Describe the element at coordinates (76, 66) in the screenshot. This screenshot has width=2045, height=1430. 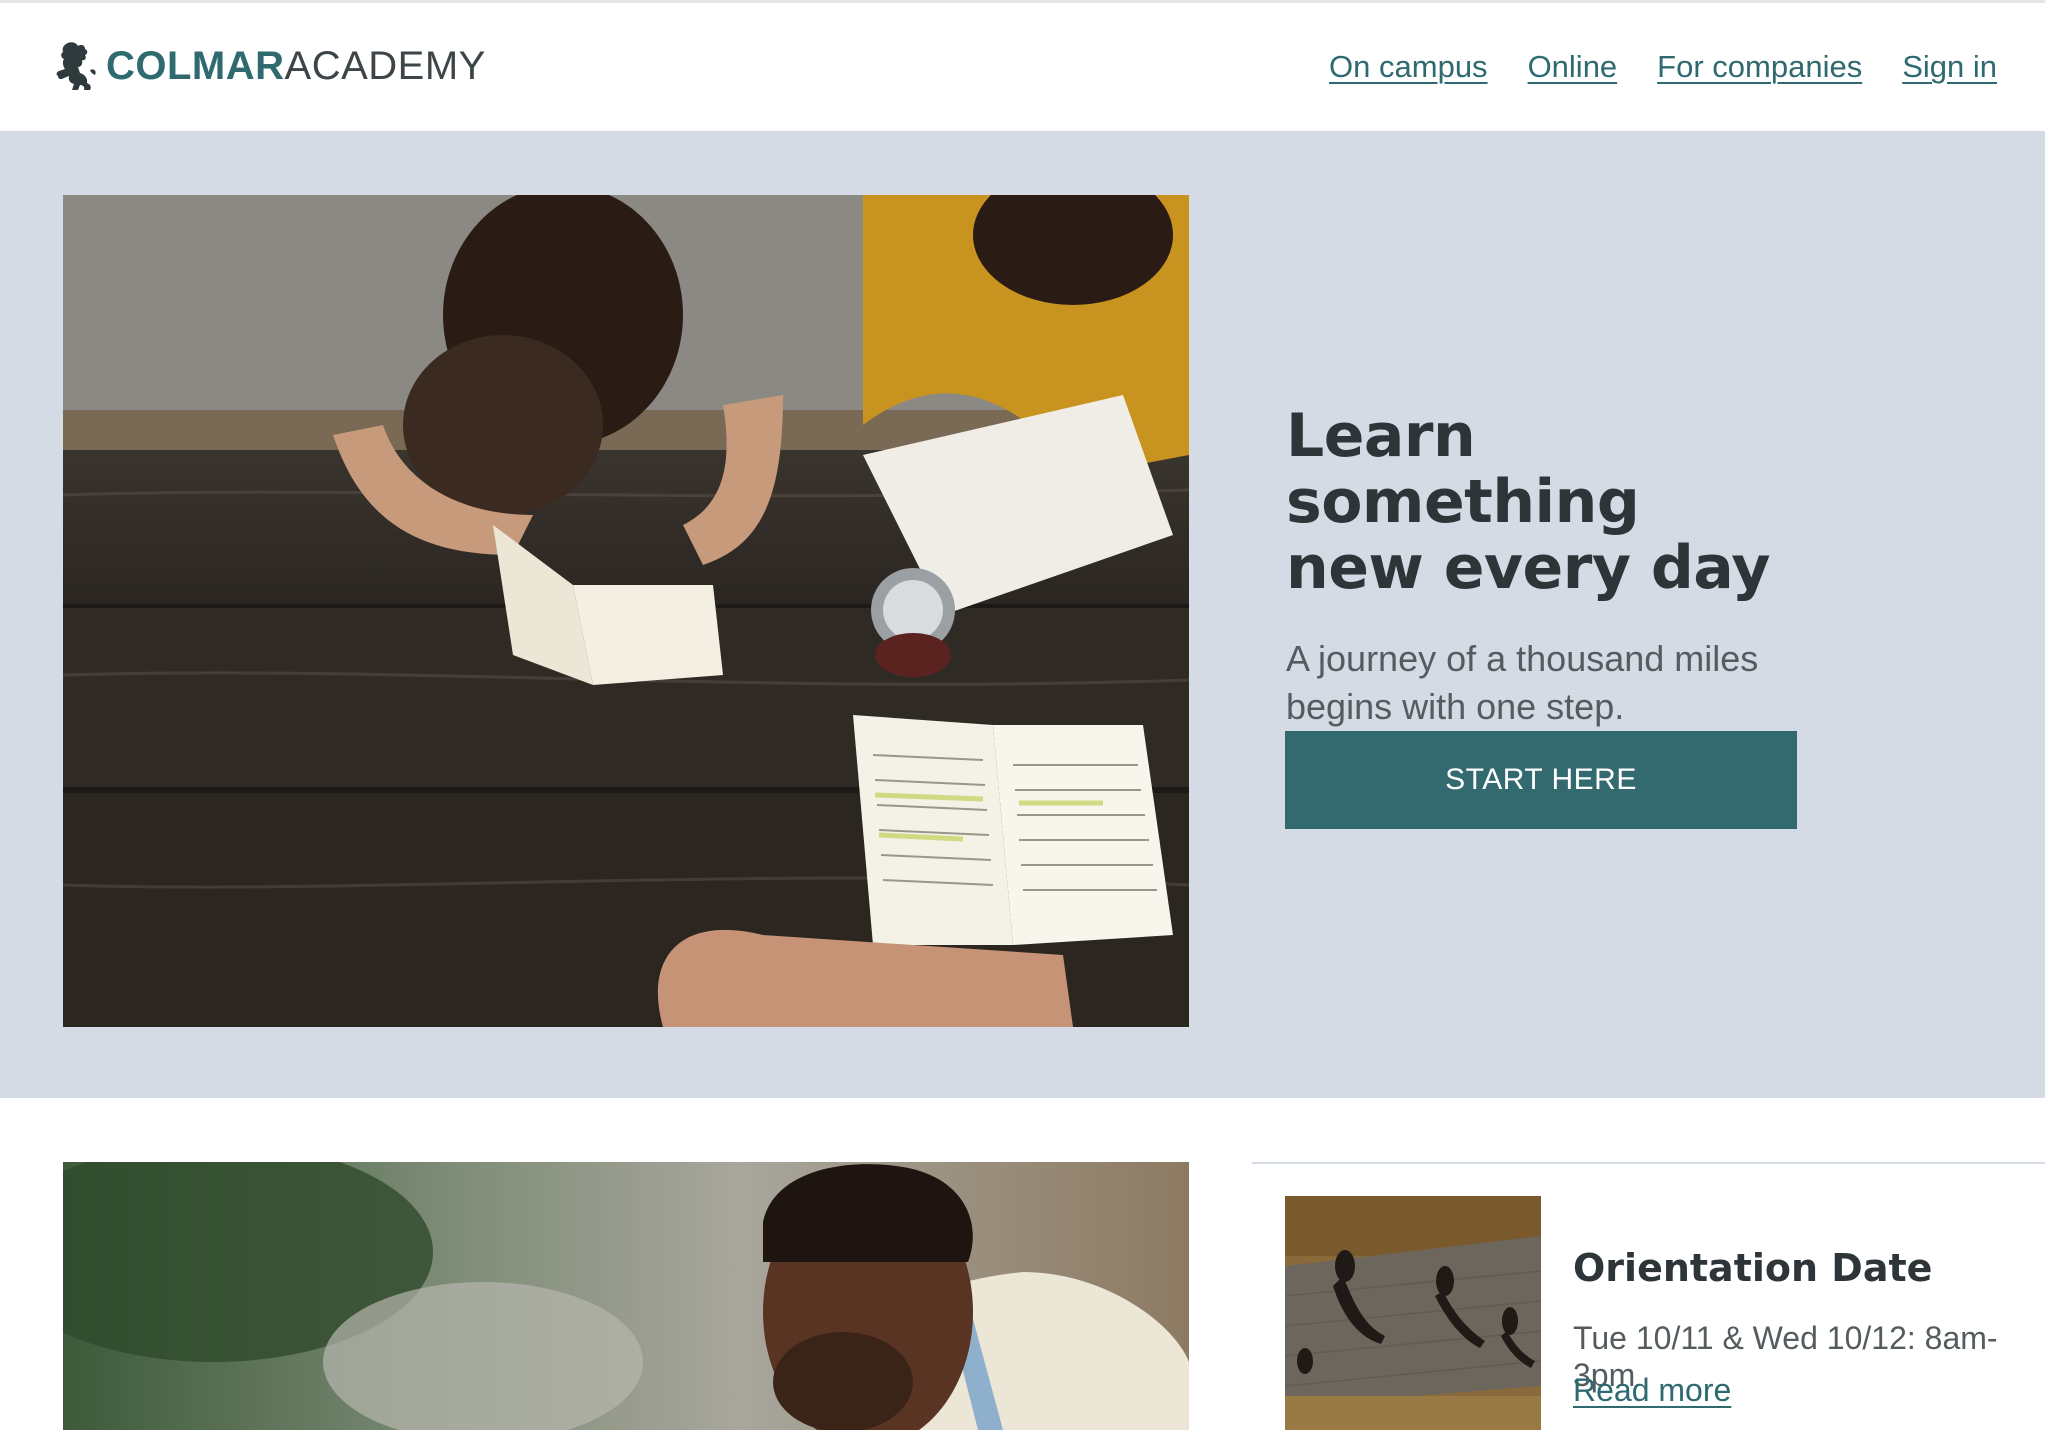
I see `lion-rampant-icon` at that location.